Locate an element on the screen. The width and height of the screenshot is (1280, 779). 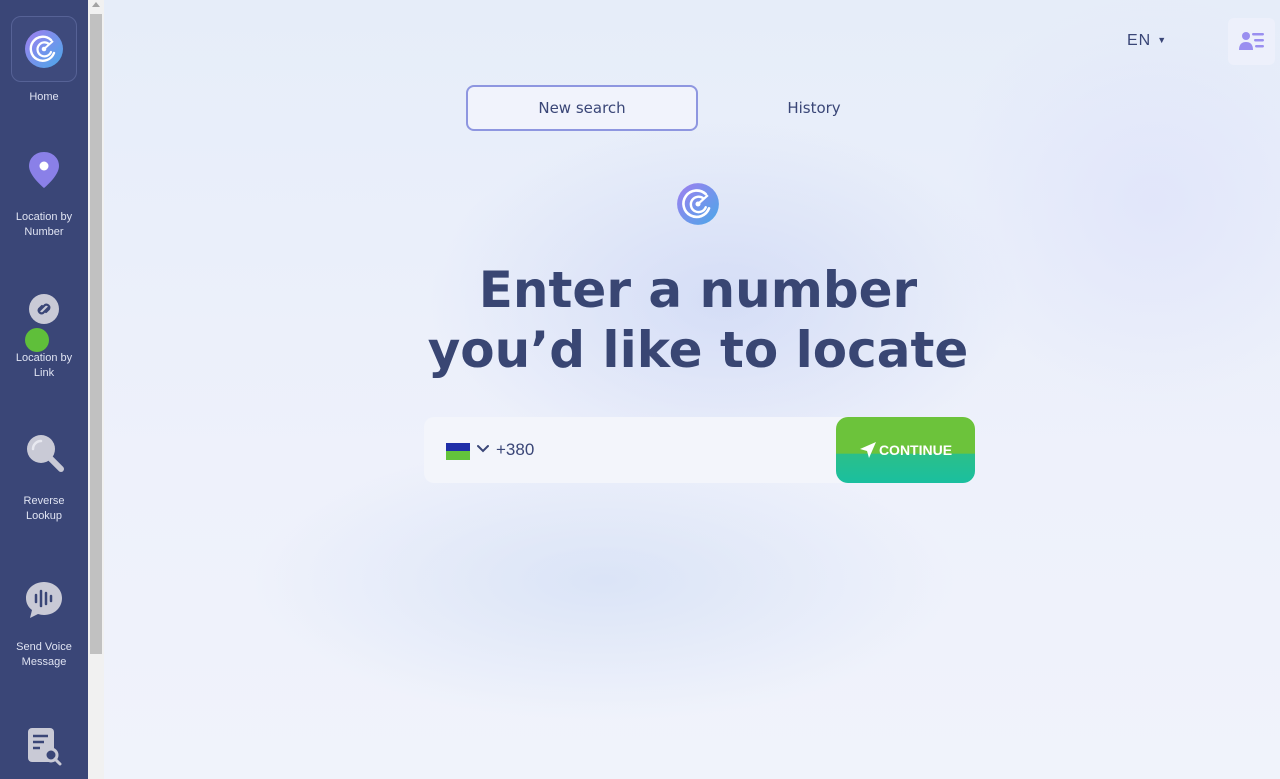
language-selector: EN ▼ is located at coordinates (1147, 41).